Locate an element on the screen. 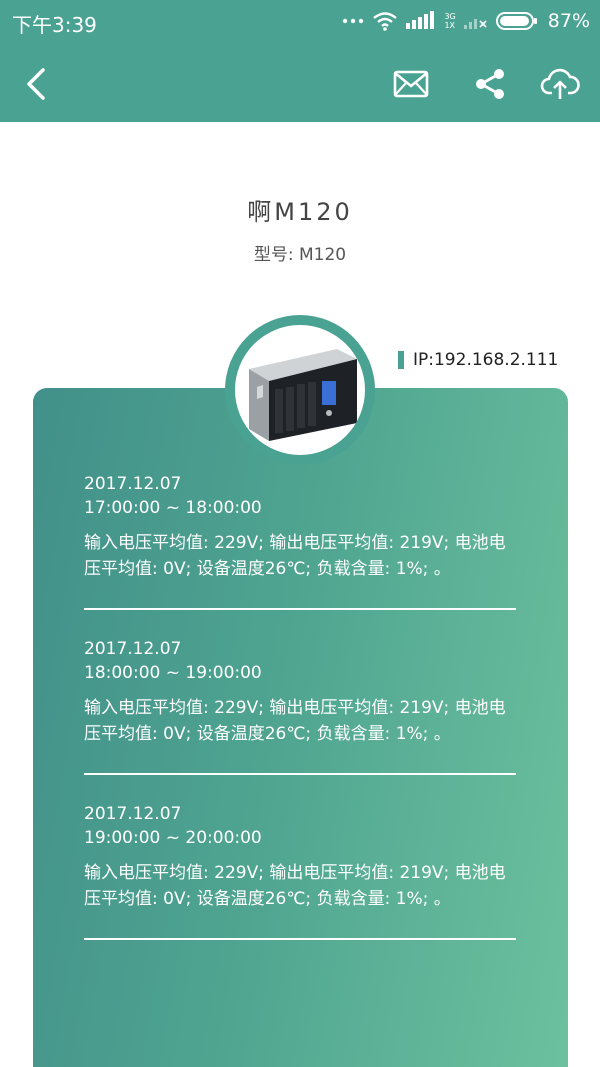 The image size is (600, 1067). ip-address: IP:192.168.2.111 is located at coordinates (478, 360).